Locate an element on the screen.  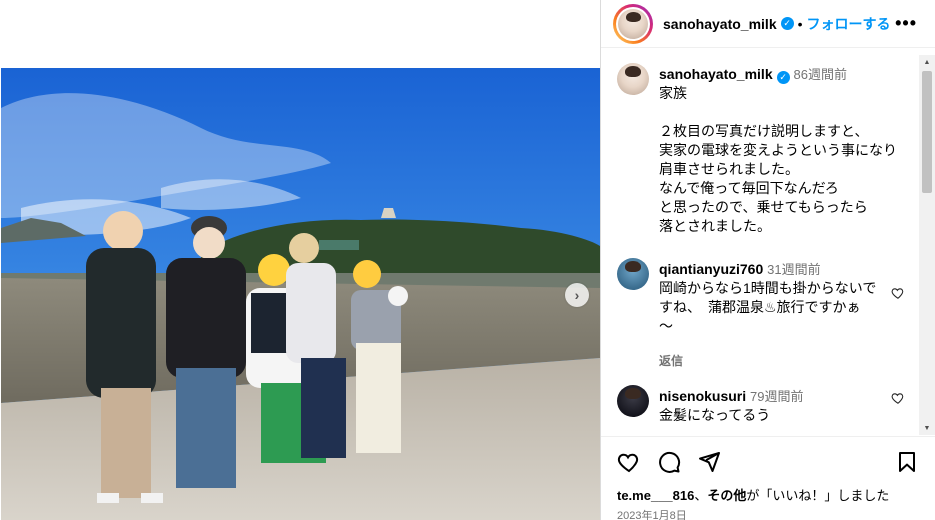
comment-text: 金髪になってるう is located at coordinates (715, 415).